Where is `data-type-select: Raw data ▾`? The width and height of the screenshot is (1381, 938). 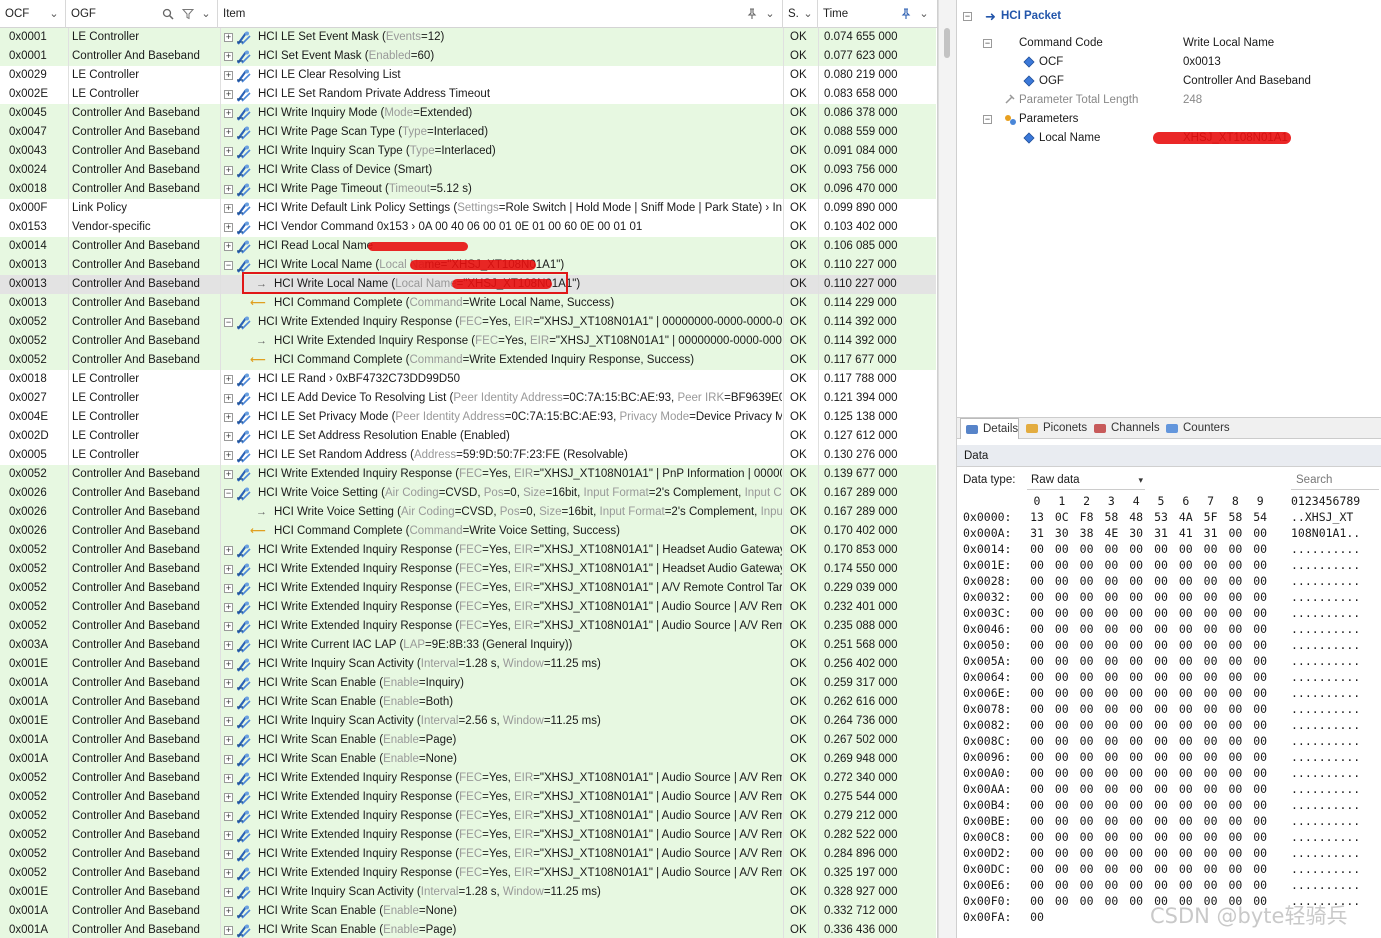
data-type-select: Raw data ▾ is located at coordinates (1086, 480).